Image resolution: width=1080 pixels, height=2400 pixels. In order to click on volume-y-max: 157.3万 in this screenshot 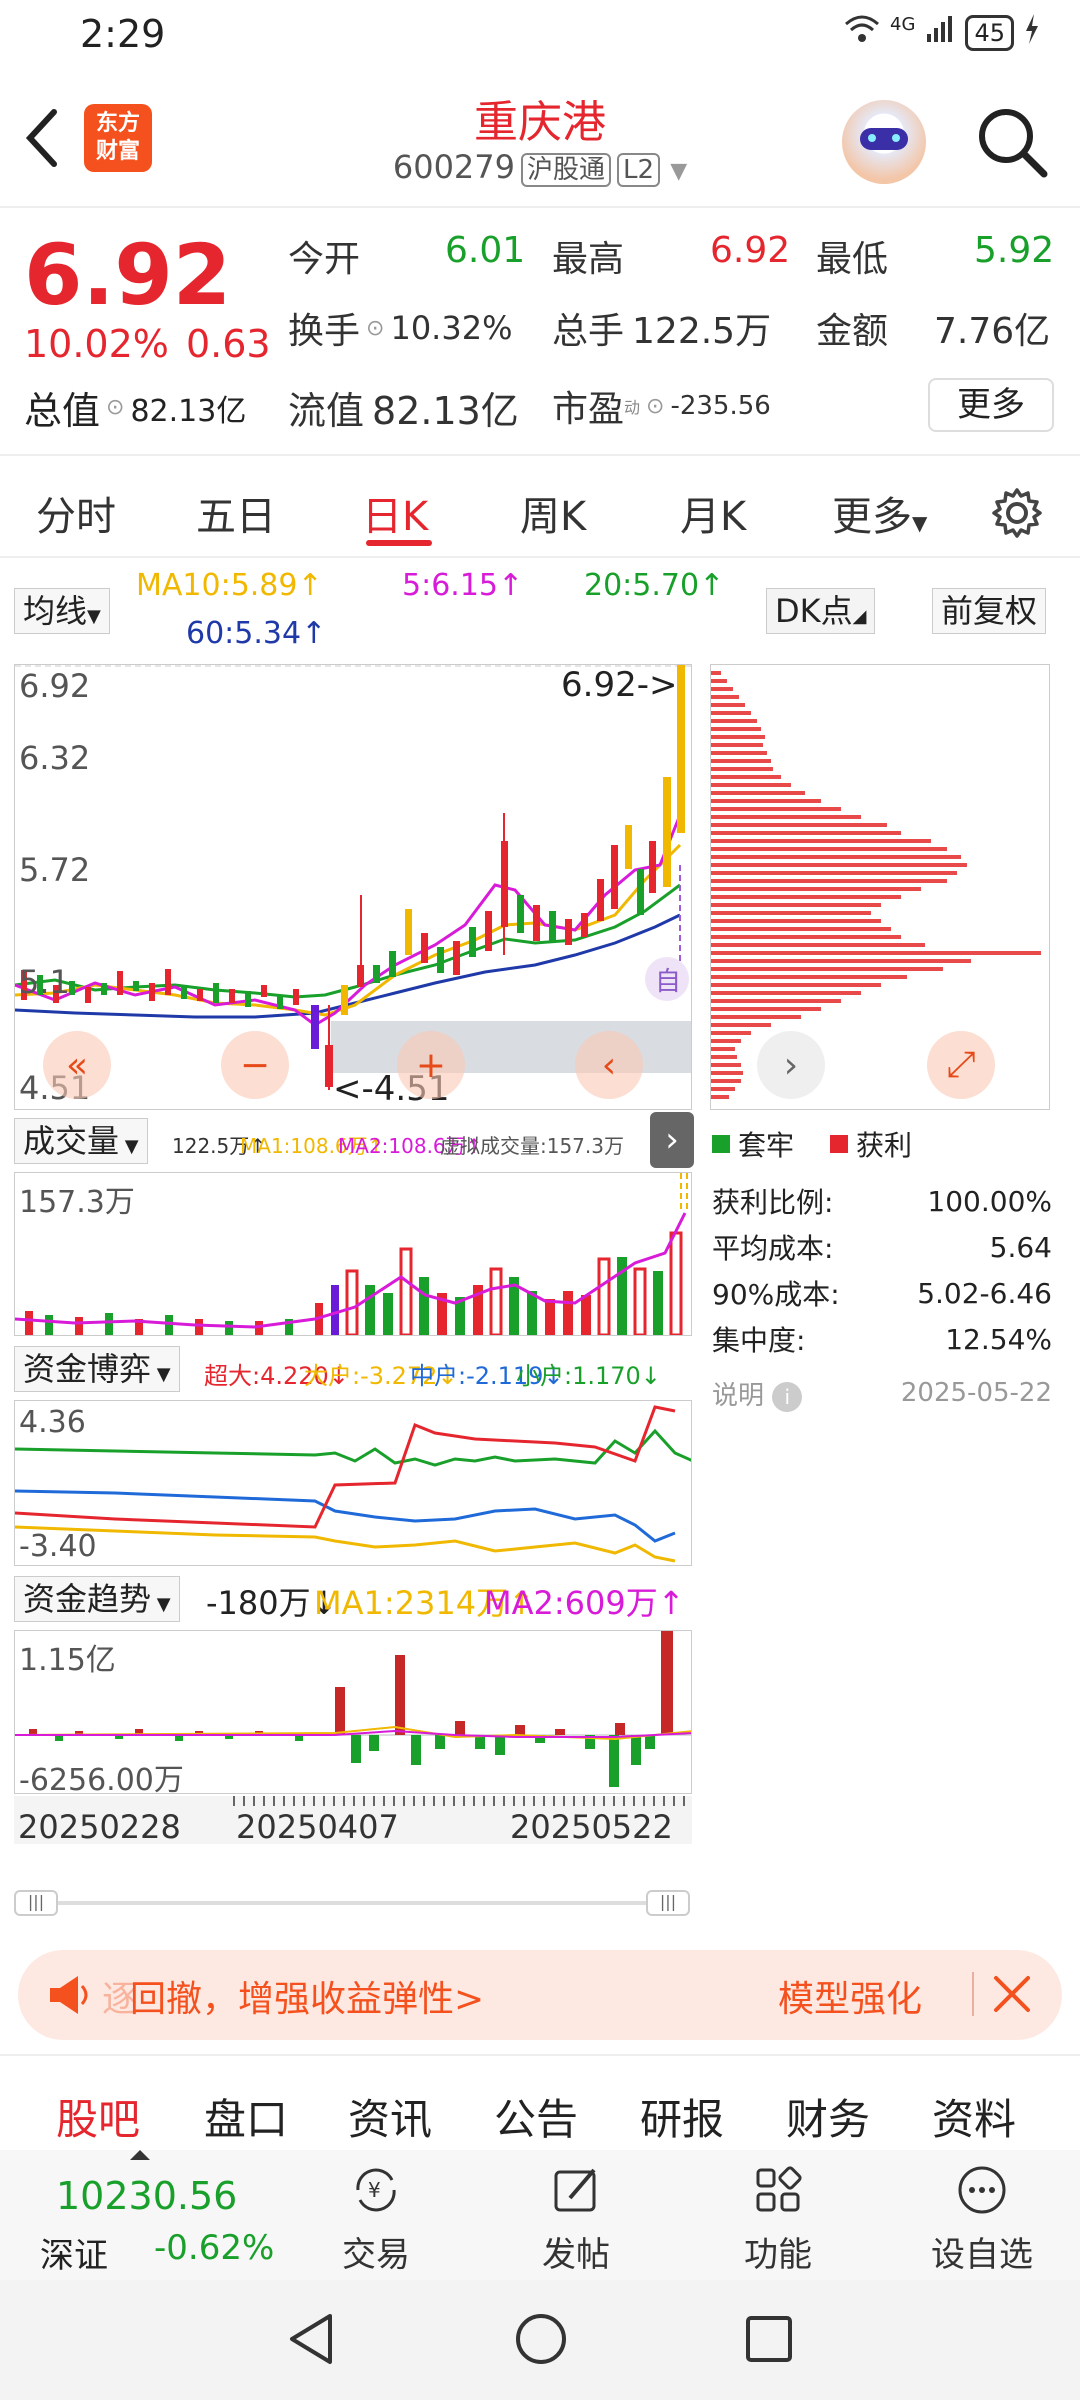, I will do `click(77, 1202)`.